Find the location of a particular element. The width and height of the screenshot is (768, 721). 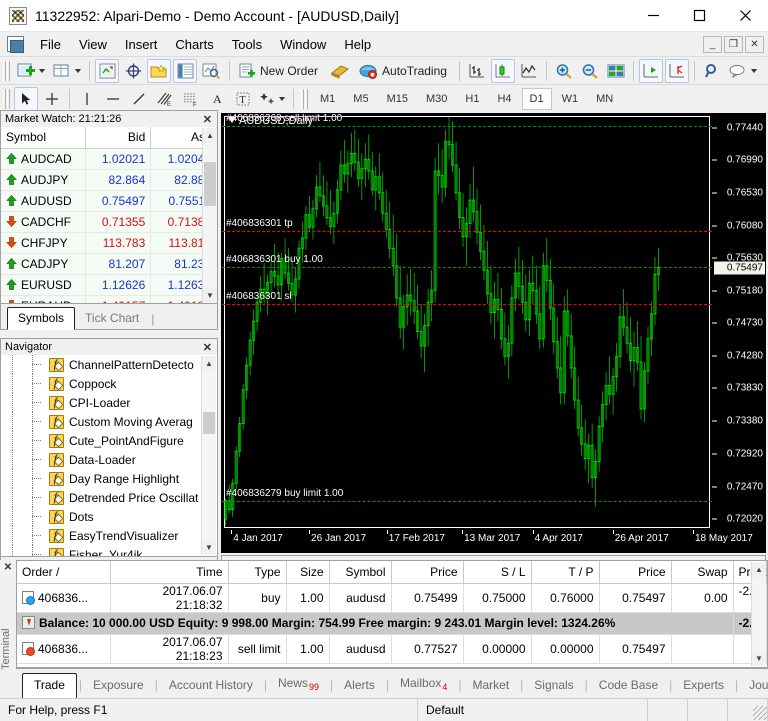

crosshair-icon is located at coordinates (52, 99).